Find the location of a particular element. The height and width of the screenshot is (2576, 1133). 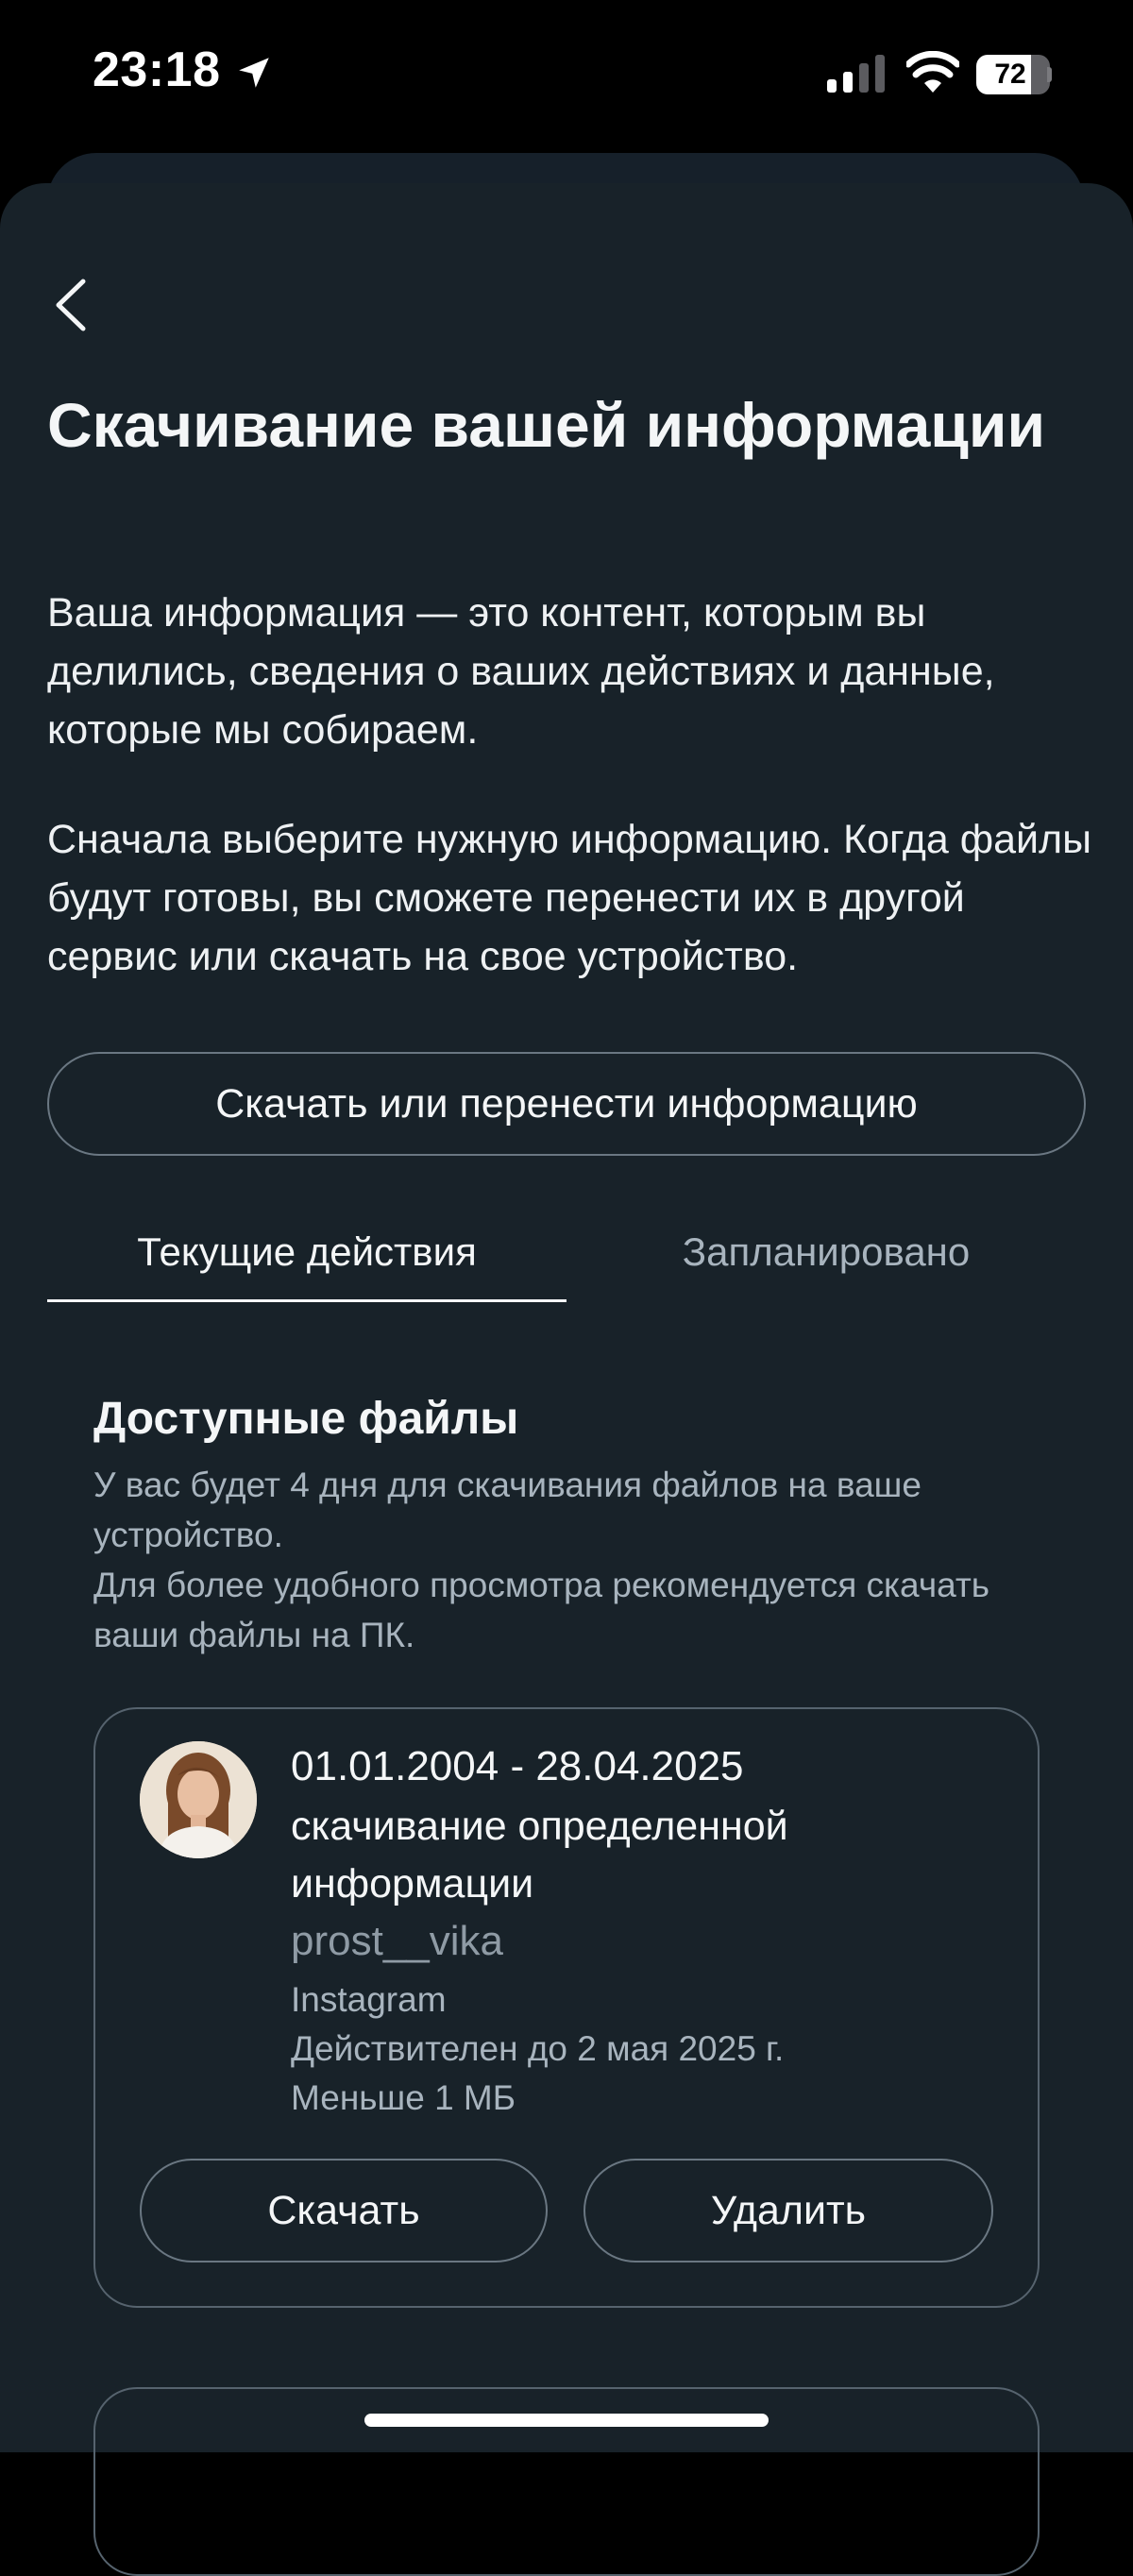

available-files-title: Доступные файлы is located at coordinates (306, 1419).